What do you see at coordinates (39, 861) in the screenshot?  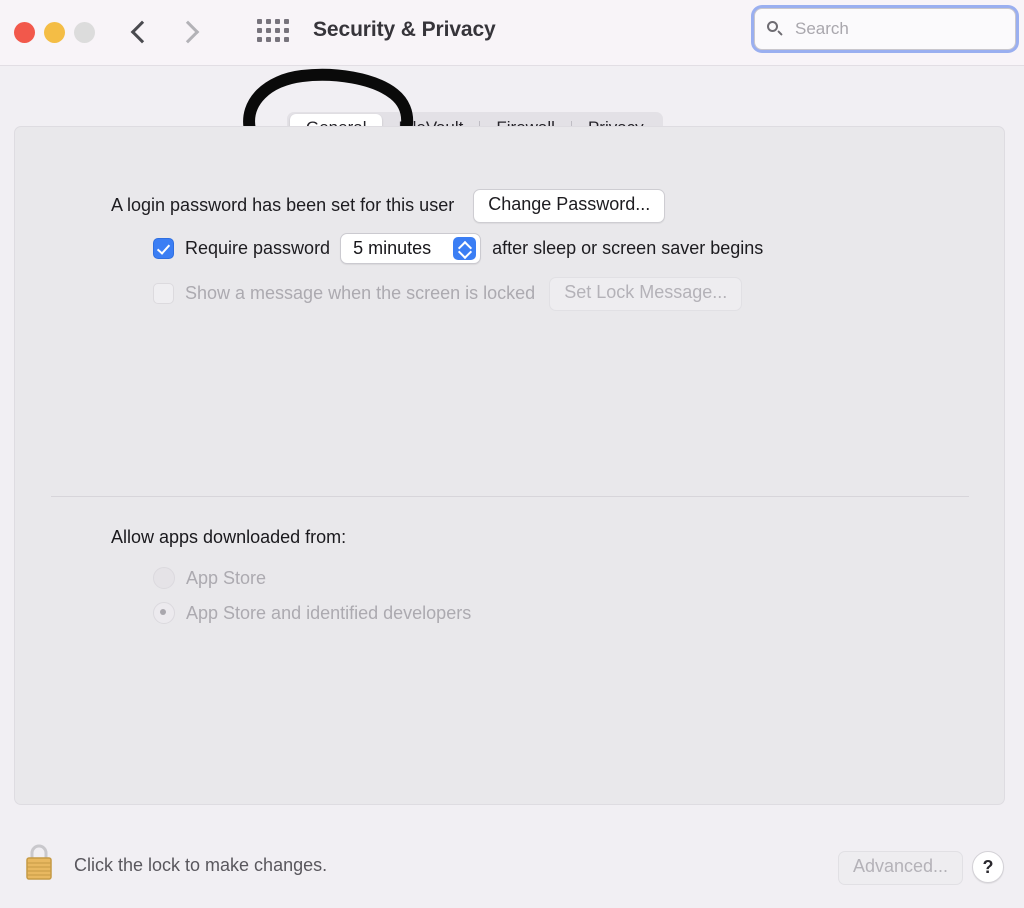 I see `closed-padlock-icon` at bounding box center [39, 861].